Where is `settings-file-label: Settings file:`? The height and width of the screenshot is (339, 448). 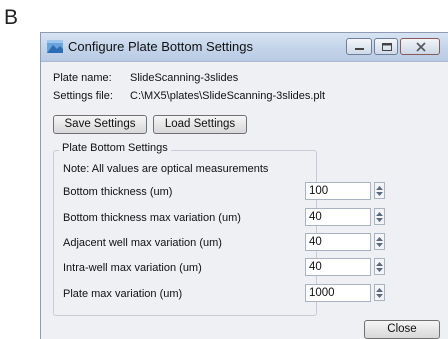 settings-file-label: Settings file: is located at coordinates (83, 96).